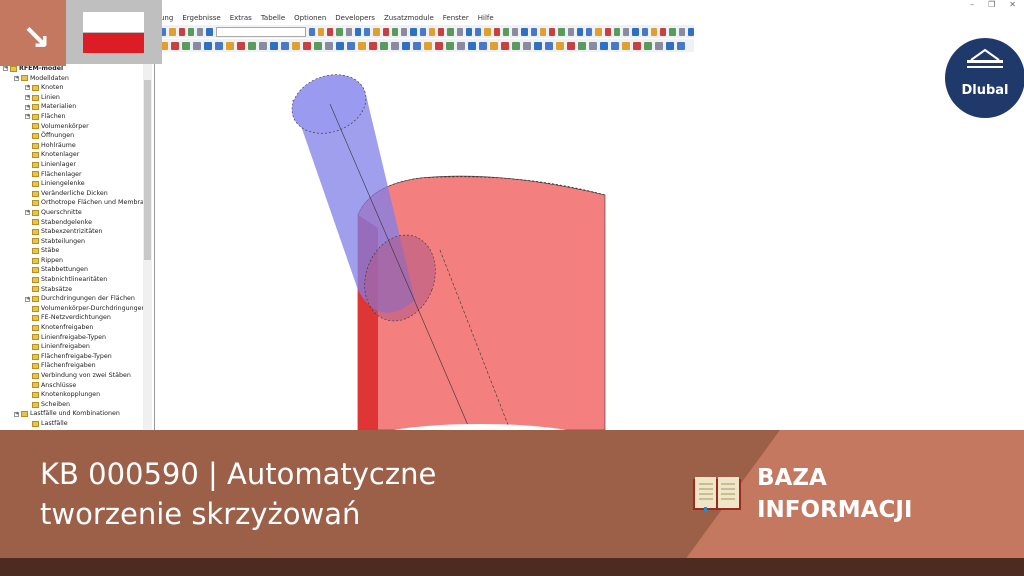 This screenshot has height=576, width=1024. What do you see at coordinates (77, 261) in the screenshot?
I see `tree-item: Rippen` at bounding box center [77, 261].